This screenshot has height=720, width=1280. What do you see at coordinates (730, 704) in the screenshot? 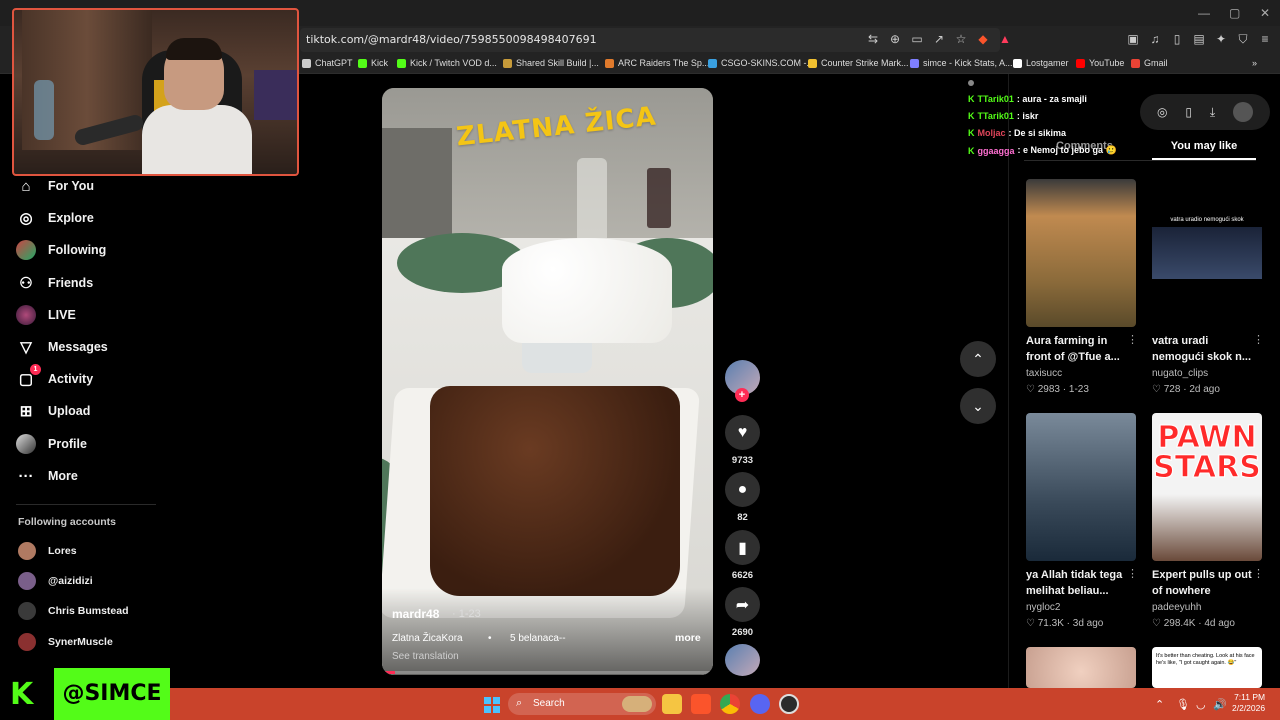
I see `chrome-icon` at bounding box center [730, 704].